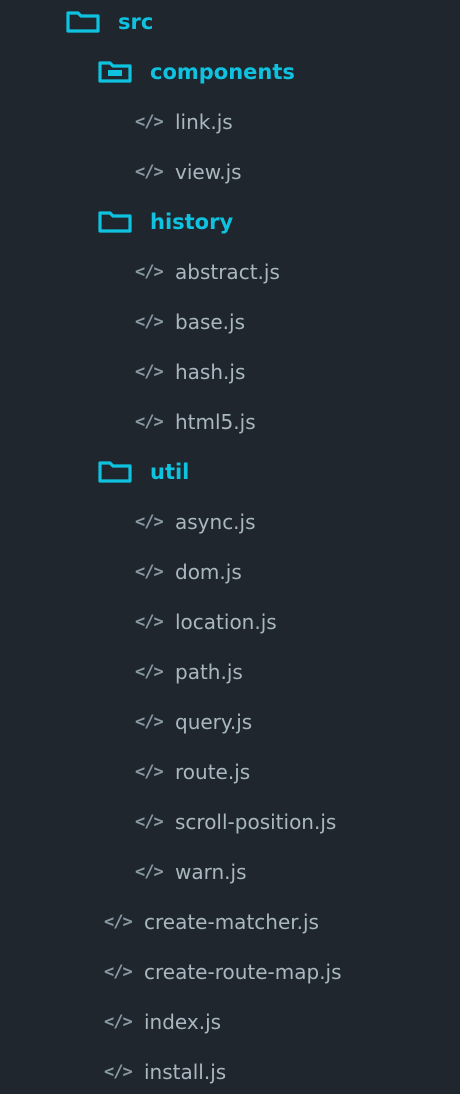 The width and height of the screenshot is (460, 1094). Describe the element at coordinates (215, 522) in the screenshot. I see `file-name: async.js` at that location.